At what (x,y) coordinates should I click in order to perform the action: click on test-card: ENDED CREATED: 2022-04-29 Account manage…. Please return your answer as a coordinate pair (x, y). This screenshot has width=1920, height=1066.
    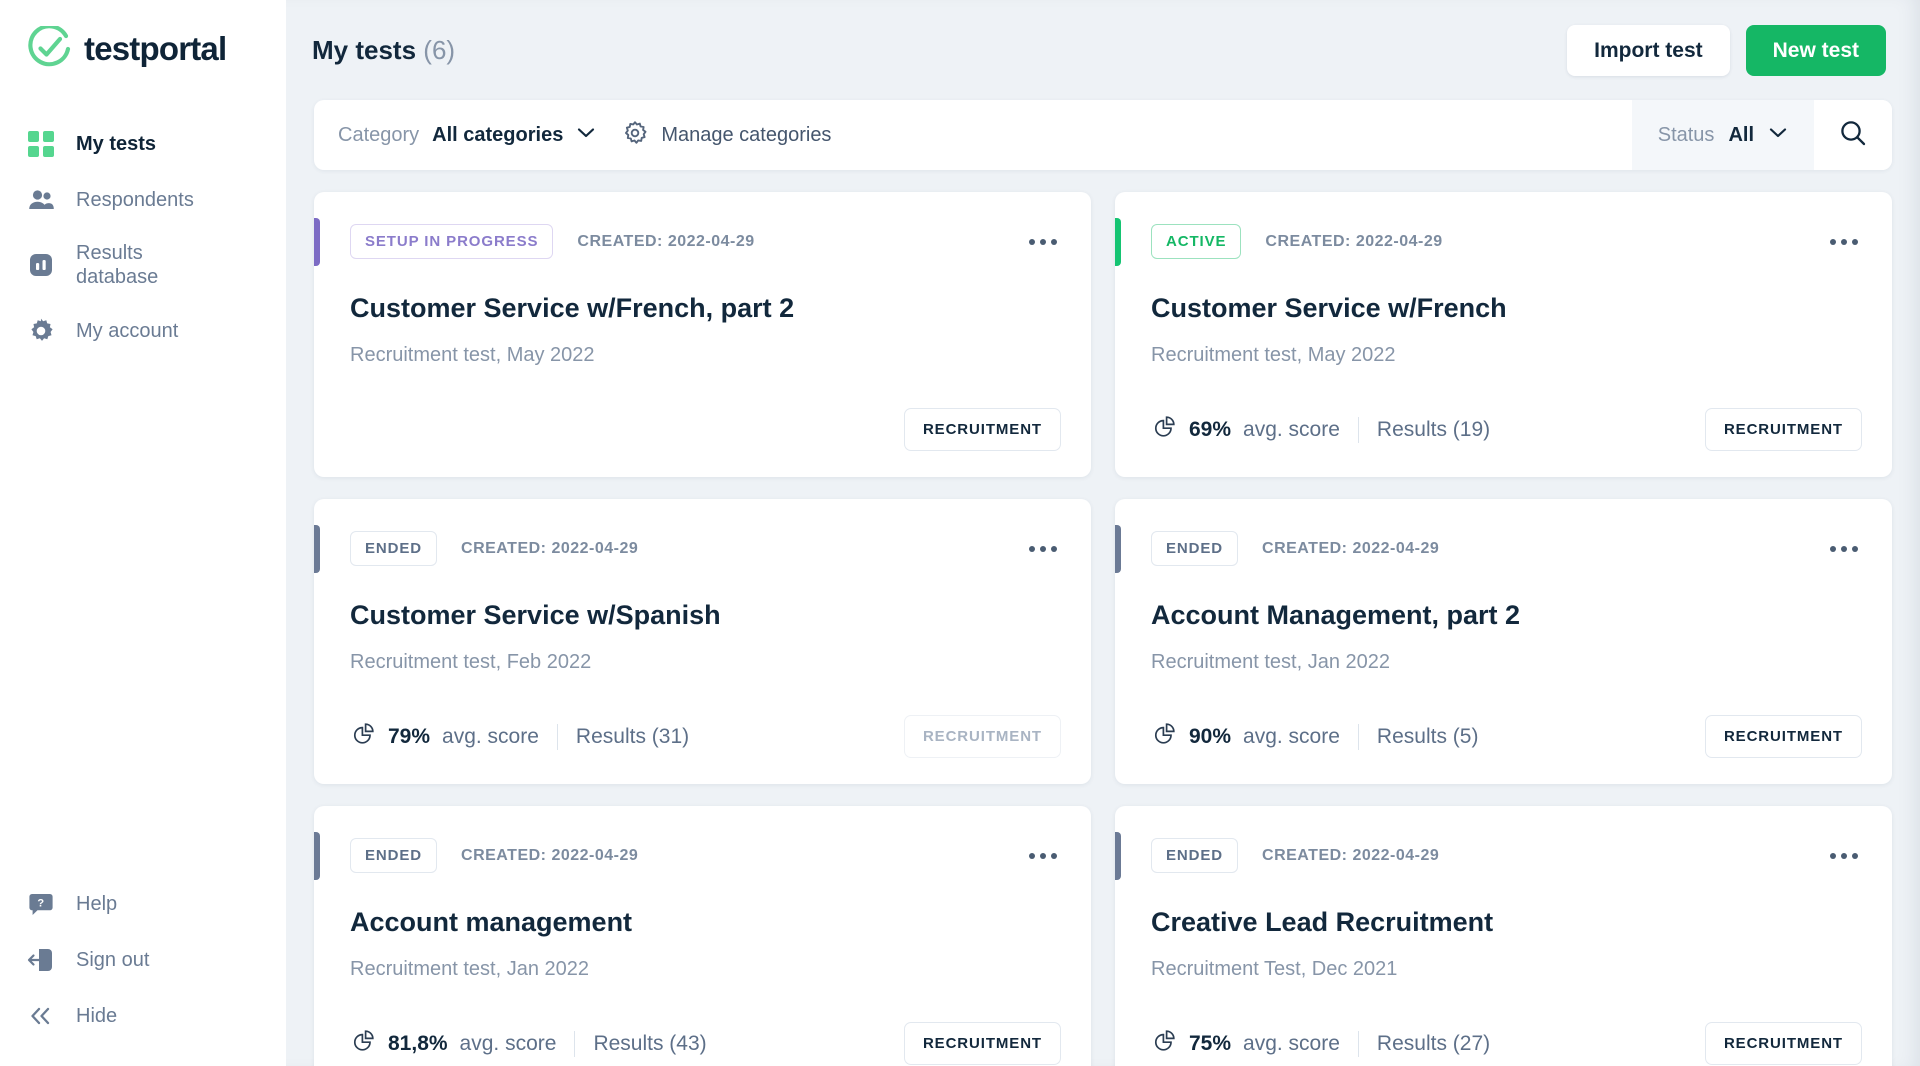
    Looking at the image, I should click on (702, 936).